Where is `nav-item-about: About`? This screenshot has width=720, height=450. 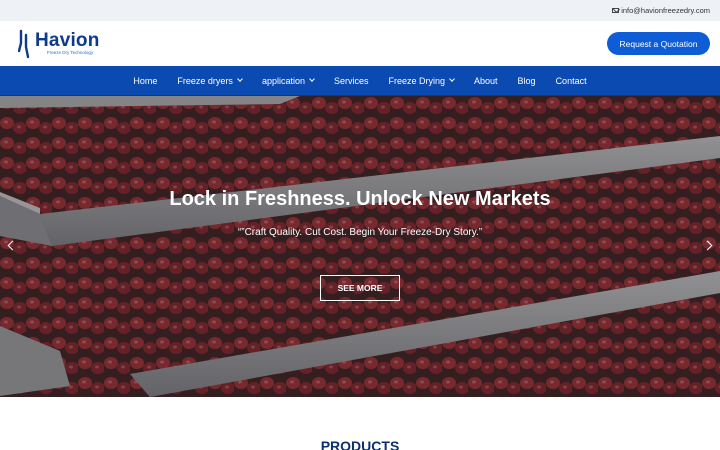
nav-item-about: About is located at coordinates (486, 81).